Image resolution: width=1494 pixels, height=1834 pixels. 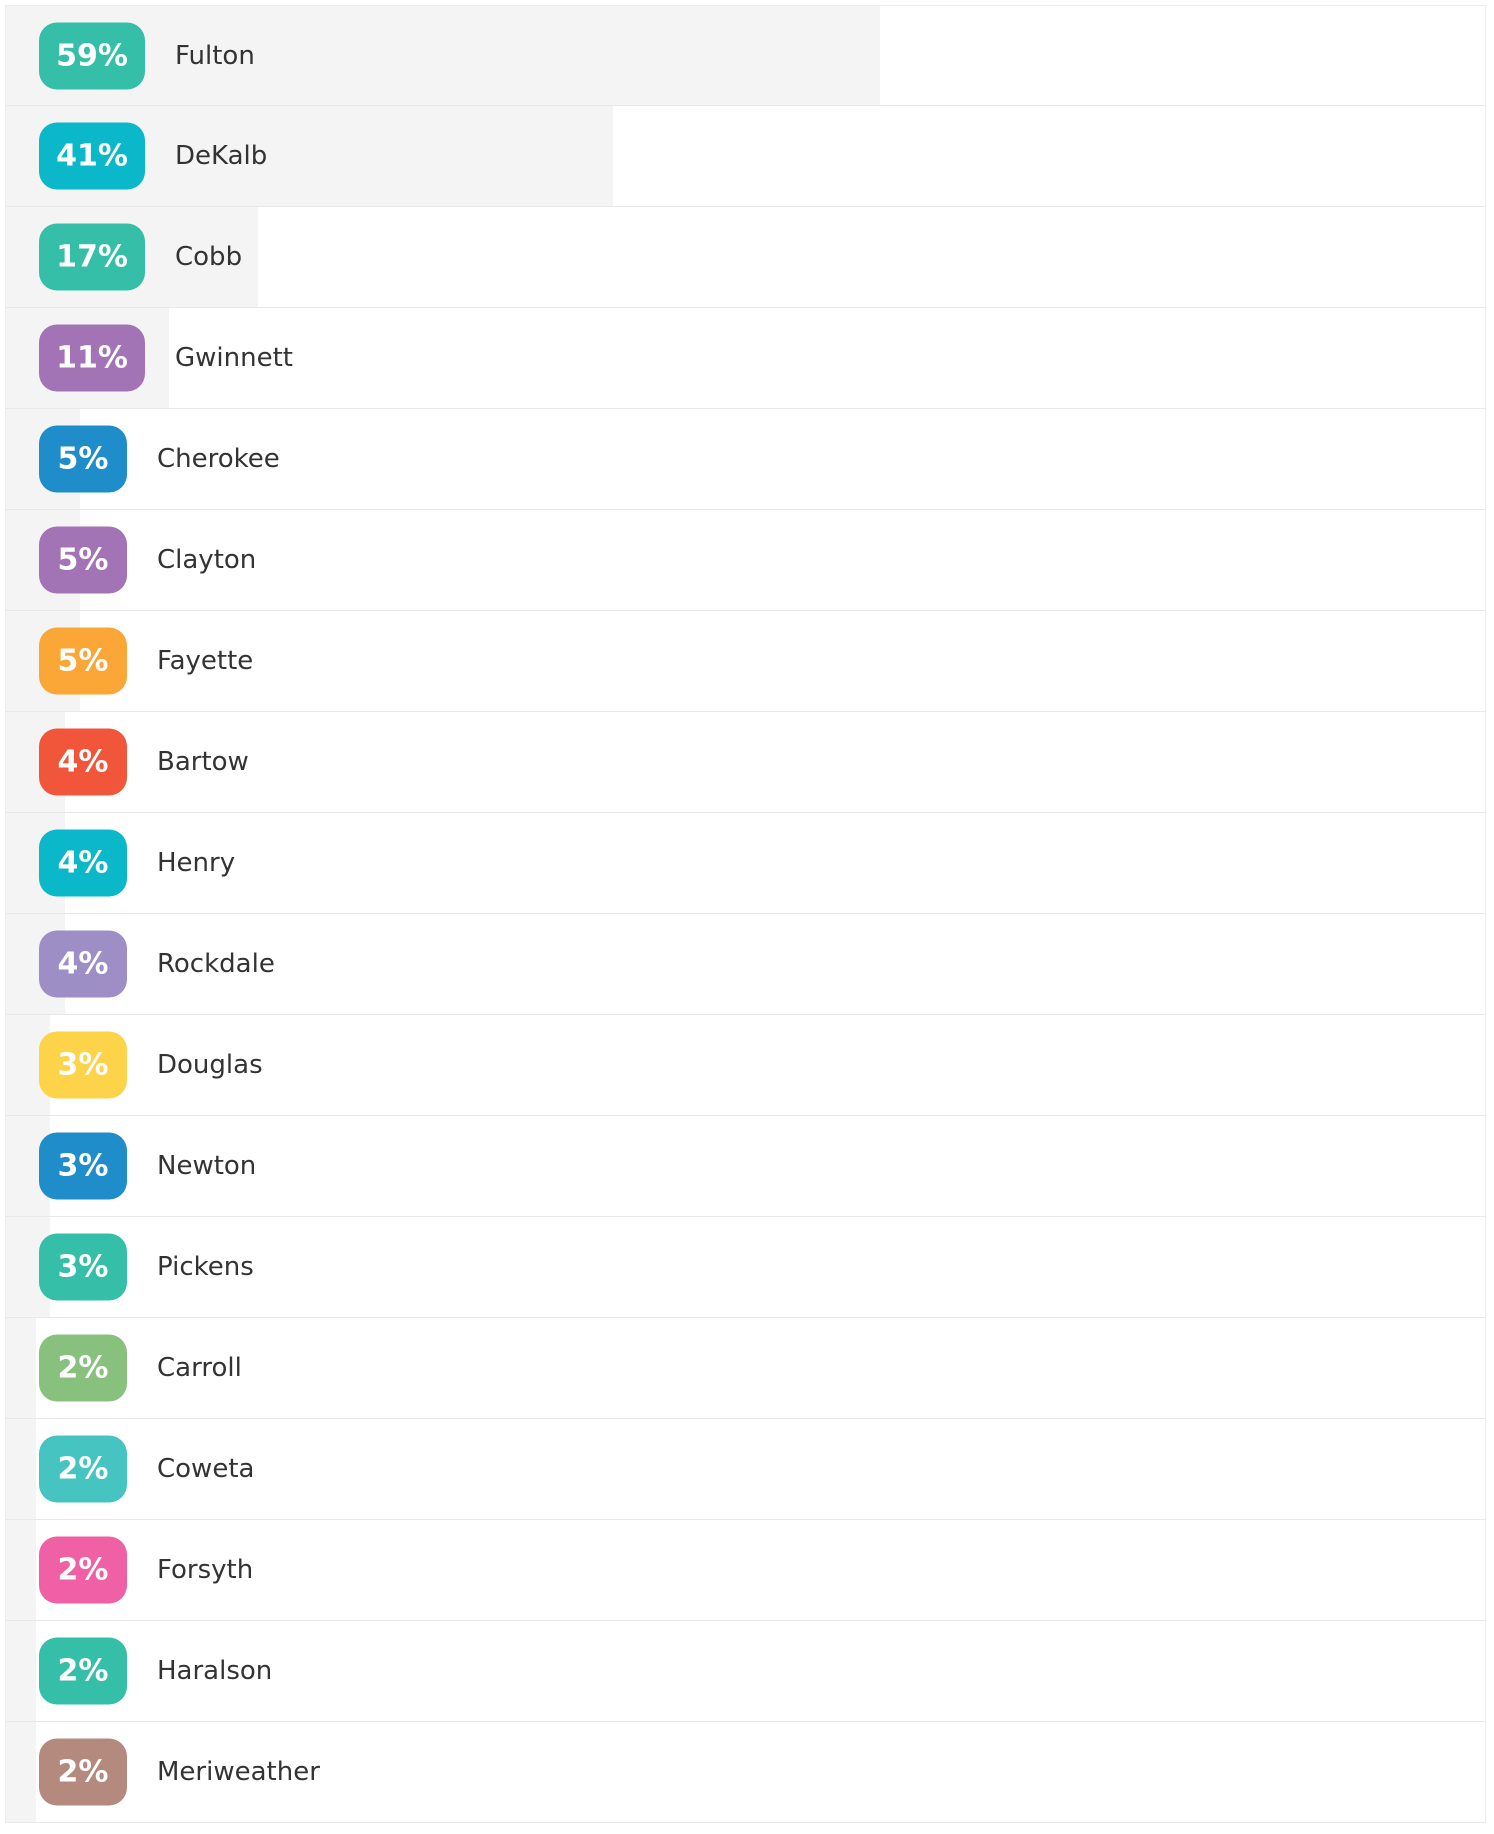 What do you see at coordinates (203, 762) in the screenshot?
I see `county-name: Bartow` at bounding box center [203, 762].